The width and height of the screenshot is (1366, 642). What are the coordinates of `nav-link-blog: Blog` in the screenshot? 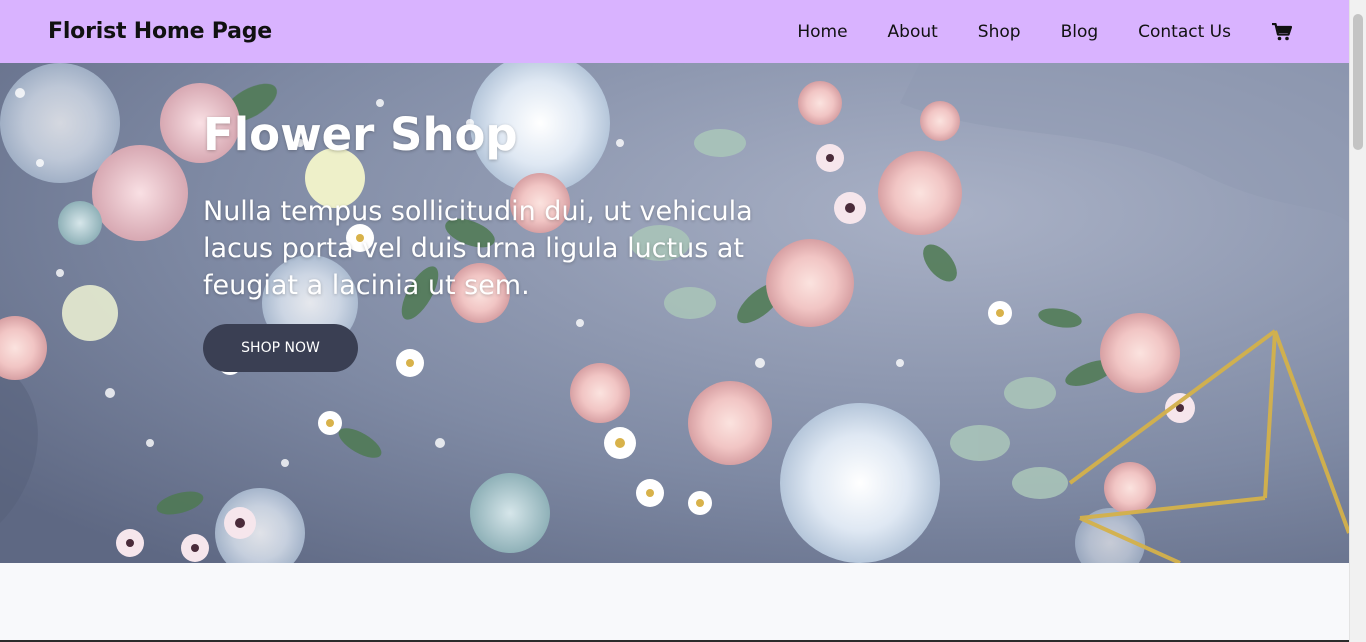 It's located at (1080, 32).